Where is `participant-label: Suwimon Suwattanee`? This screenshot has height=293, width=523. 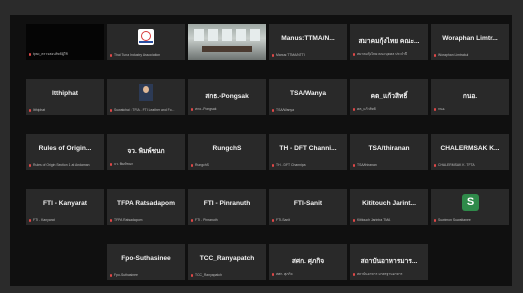 participant-label: Suwimon Suwattanee is located at coordinates (470, 220).